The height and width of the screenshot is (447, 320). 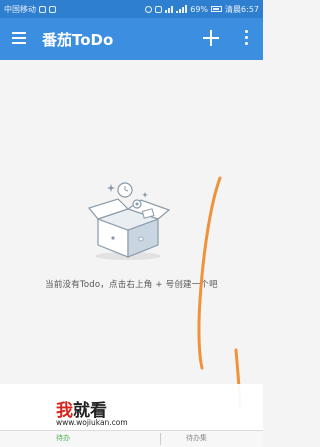 What do you see at coordinates (217, 9) in the screenshot?
I see `battery-icon` at bounding box center [217, 9].